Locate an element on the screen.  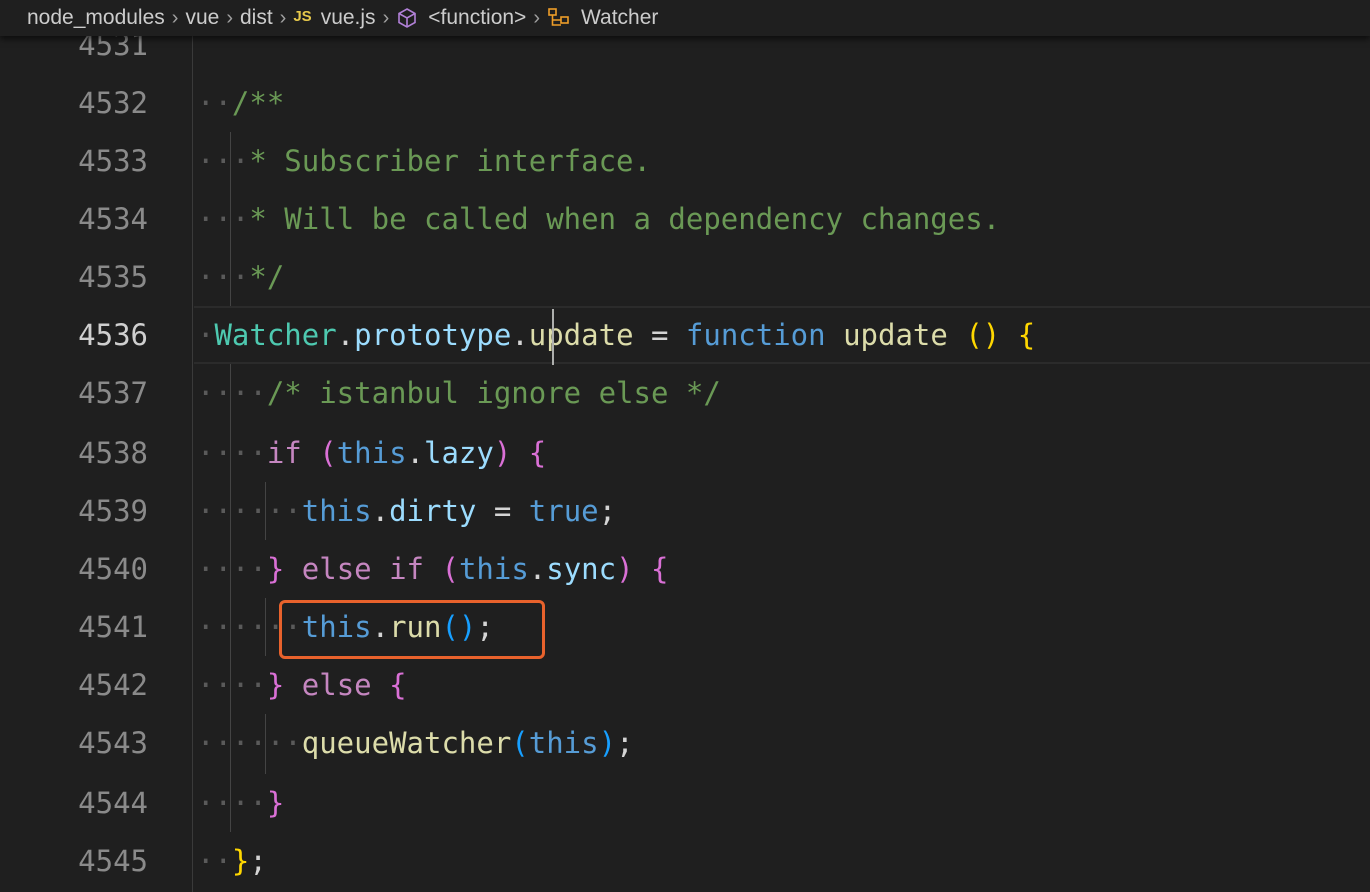
breadcrumb-function: <function> is located at coordinates (477, 18).